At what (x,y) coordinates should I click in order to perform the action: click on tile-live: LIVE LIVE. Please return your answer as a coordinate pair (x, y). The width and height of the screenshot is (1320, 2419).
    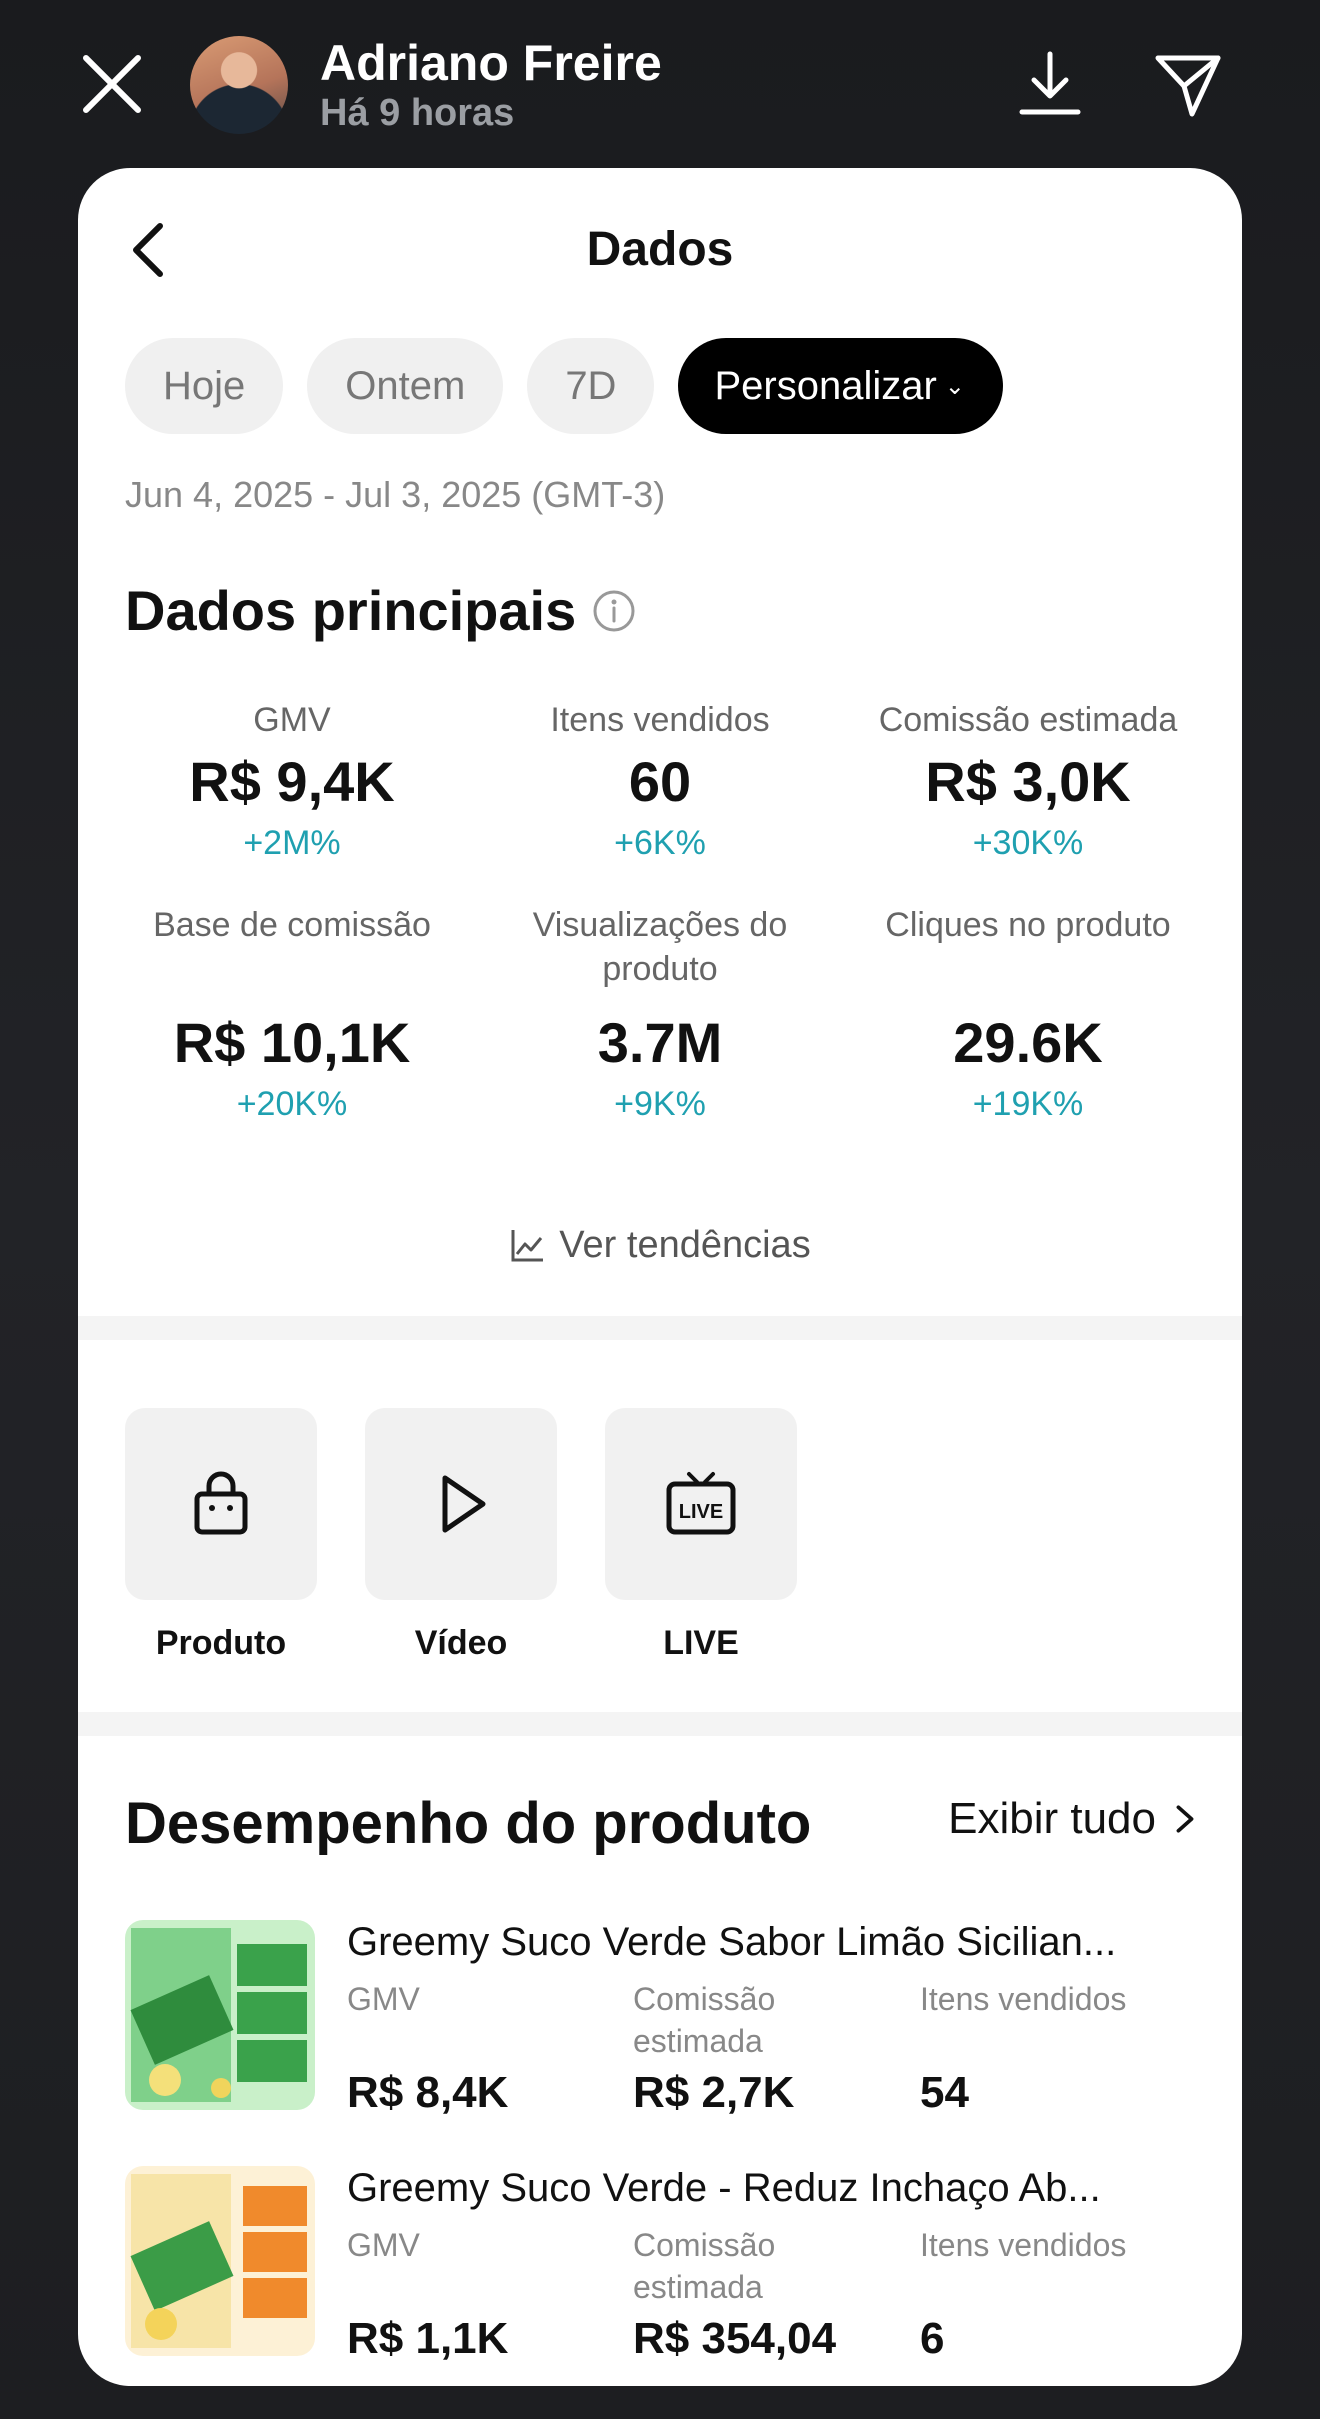
    Looking at the image, I should click on (701, 1535).